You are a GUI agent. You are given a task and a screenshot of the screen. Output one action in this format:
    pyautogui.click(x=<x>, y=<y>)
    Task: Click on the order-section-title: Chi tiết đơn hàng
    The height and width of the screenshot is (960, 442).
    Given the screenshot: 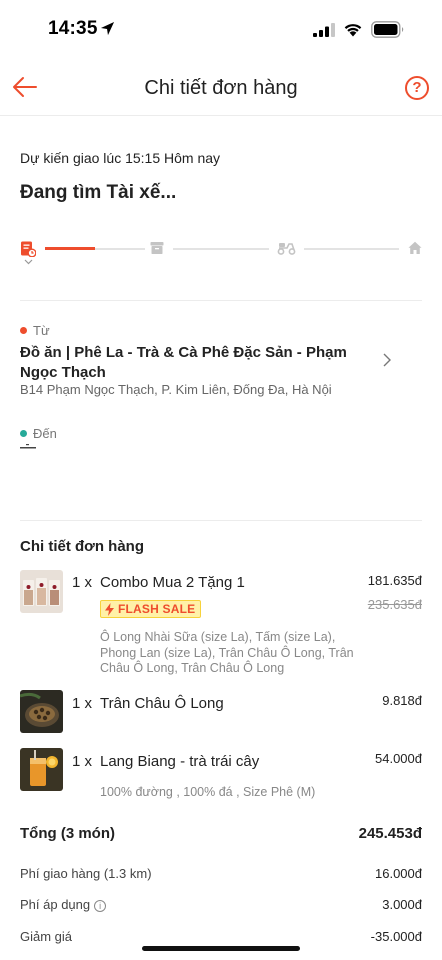 What is the action you would take?
    pyautogui.click(x=82, y=546)
    